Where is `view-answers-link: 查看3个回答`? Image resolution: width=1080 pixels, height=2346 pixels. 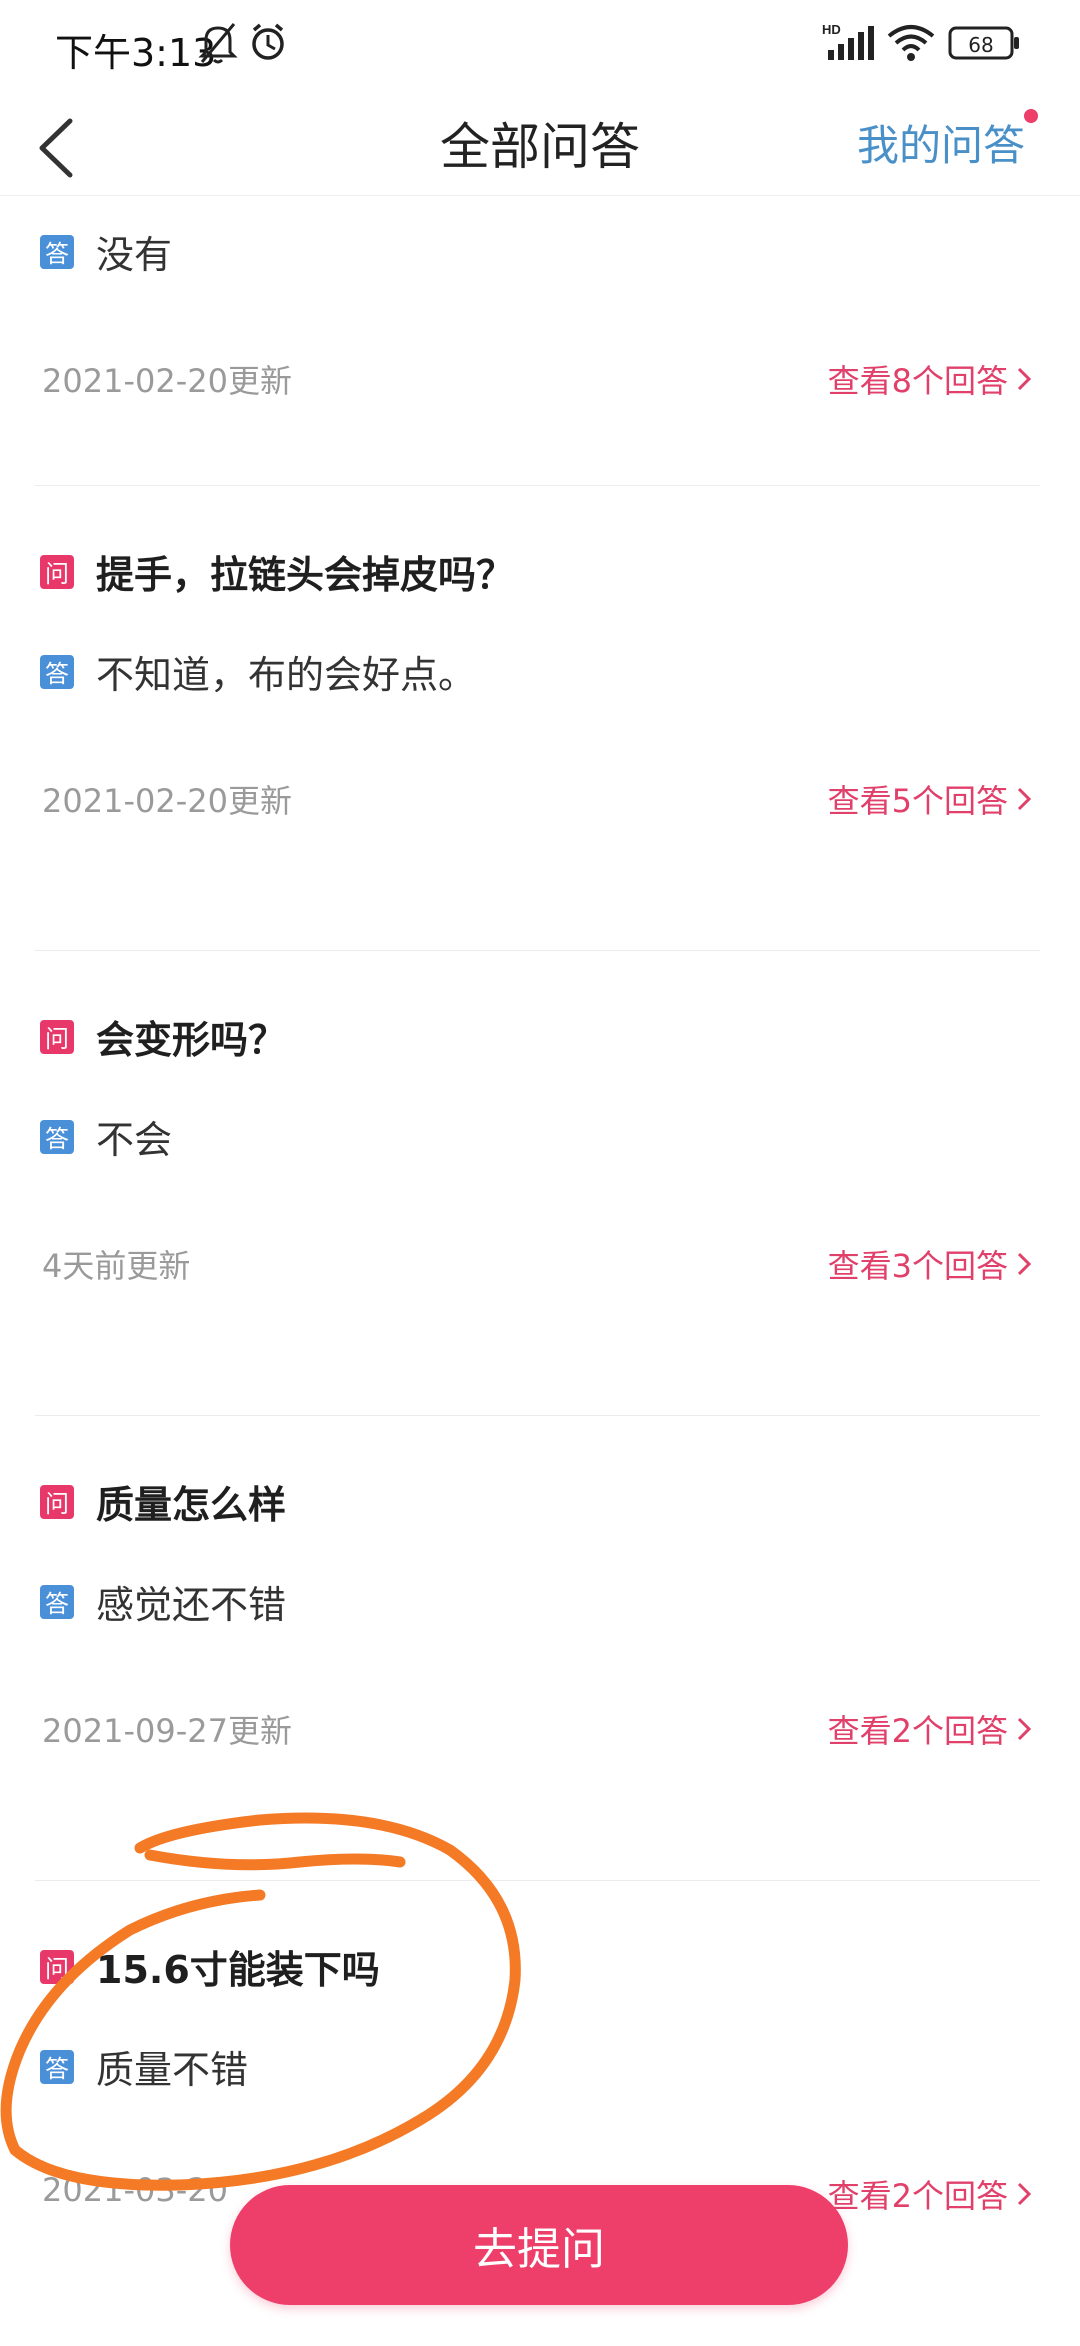 view-answers-link: 查看3个回答 is located at coordinates (930, 1264).